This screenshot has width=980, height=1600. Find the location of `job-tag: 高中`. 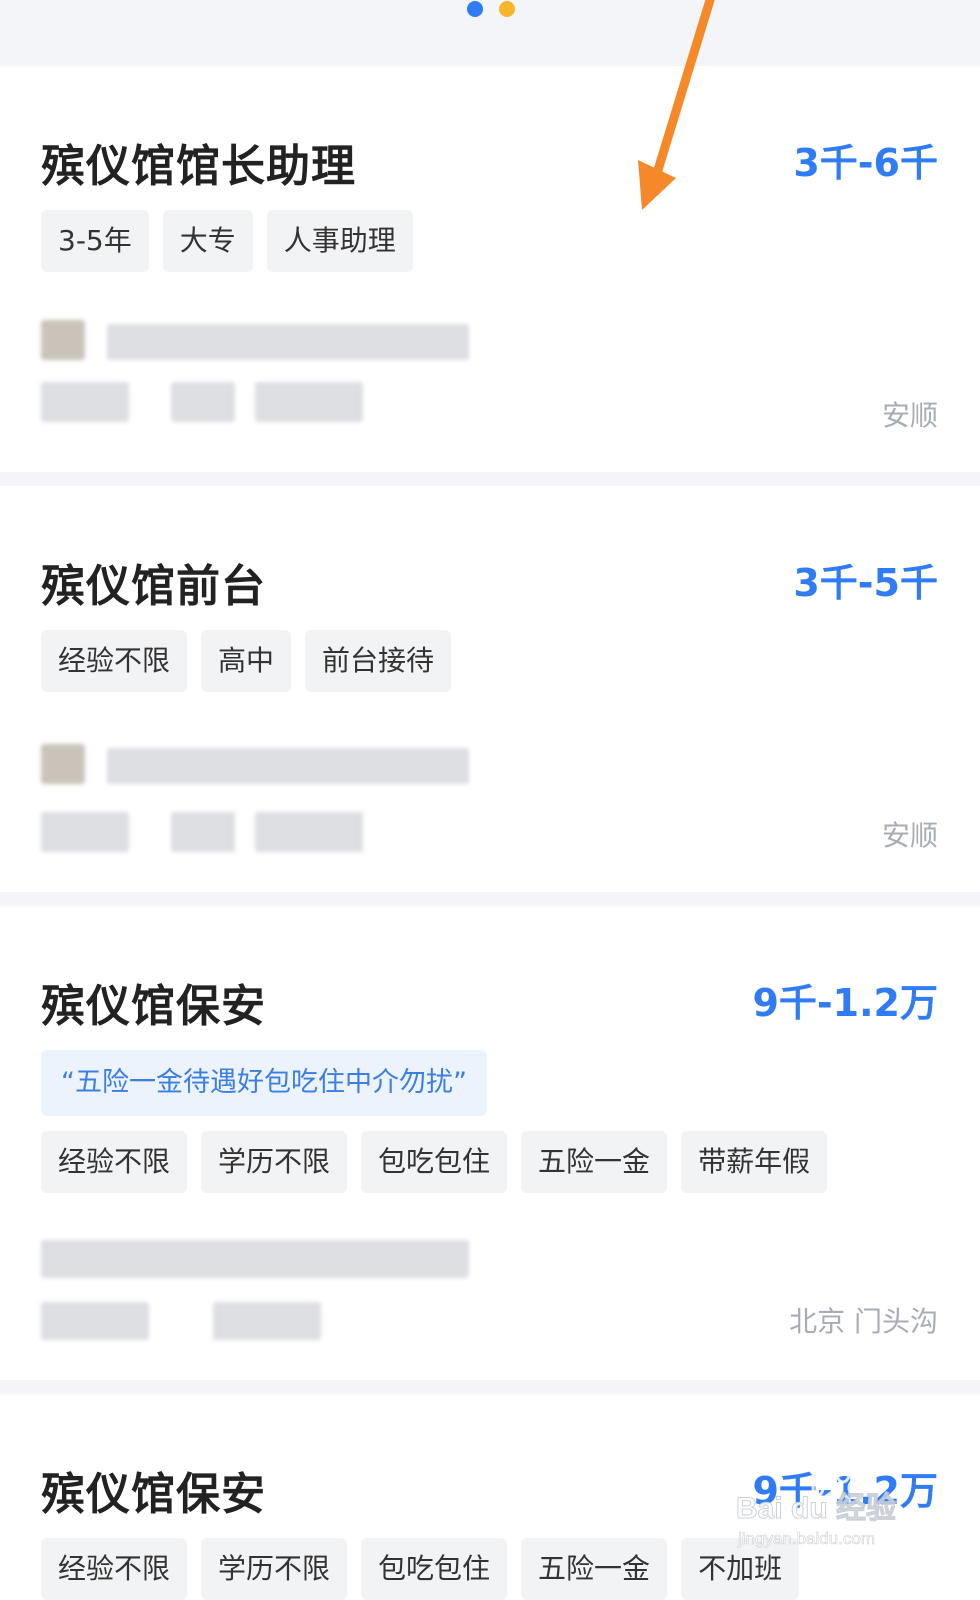

job-tag: 高中 is located at coordinates (246, 661).